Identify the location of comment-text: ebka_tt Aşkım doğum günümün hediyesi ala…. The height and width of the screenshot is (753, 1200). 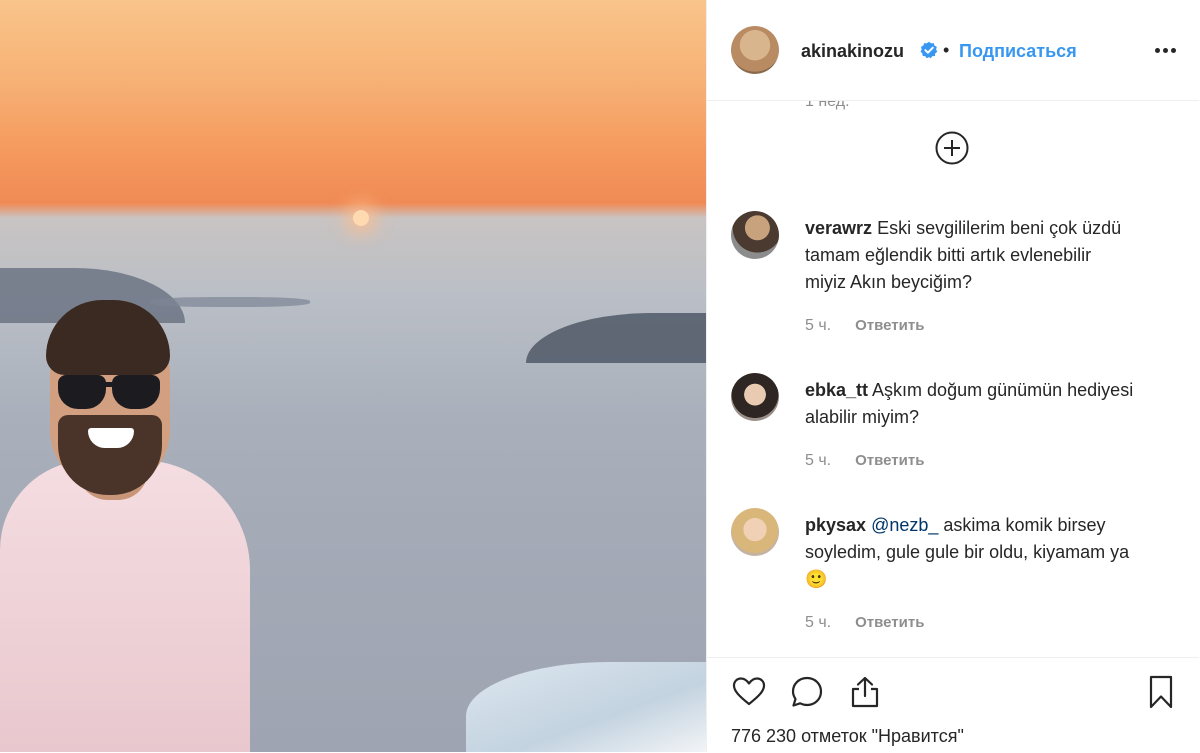
(970, 404).